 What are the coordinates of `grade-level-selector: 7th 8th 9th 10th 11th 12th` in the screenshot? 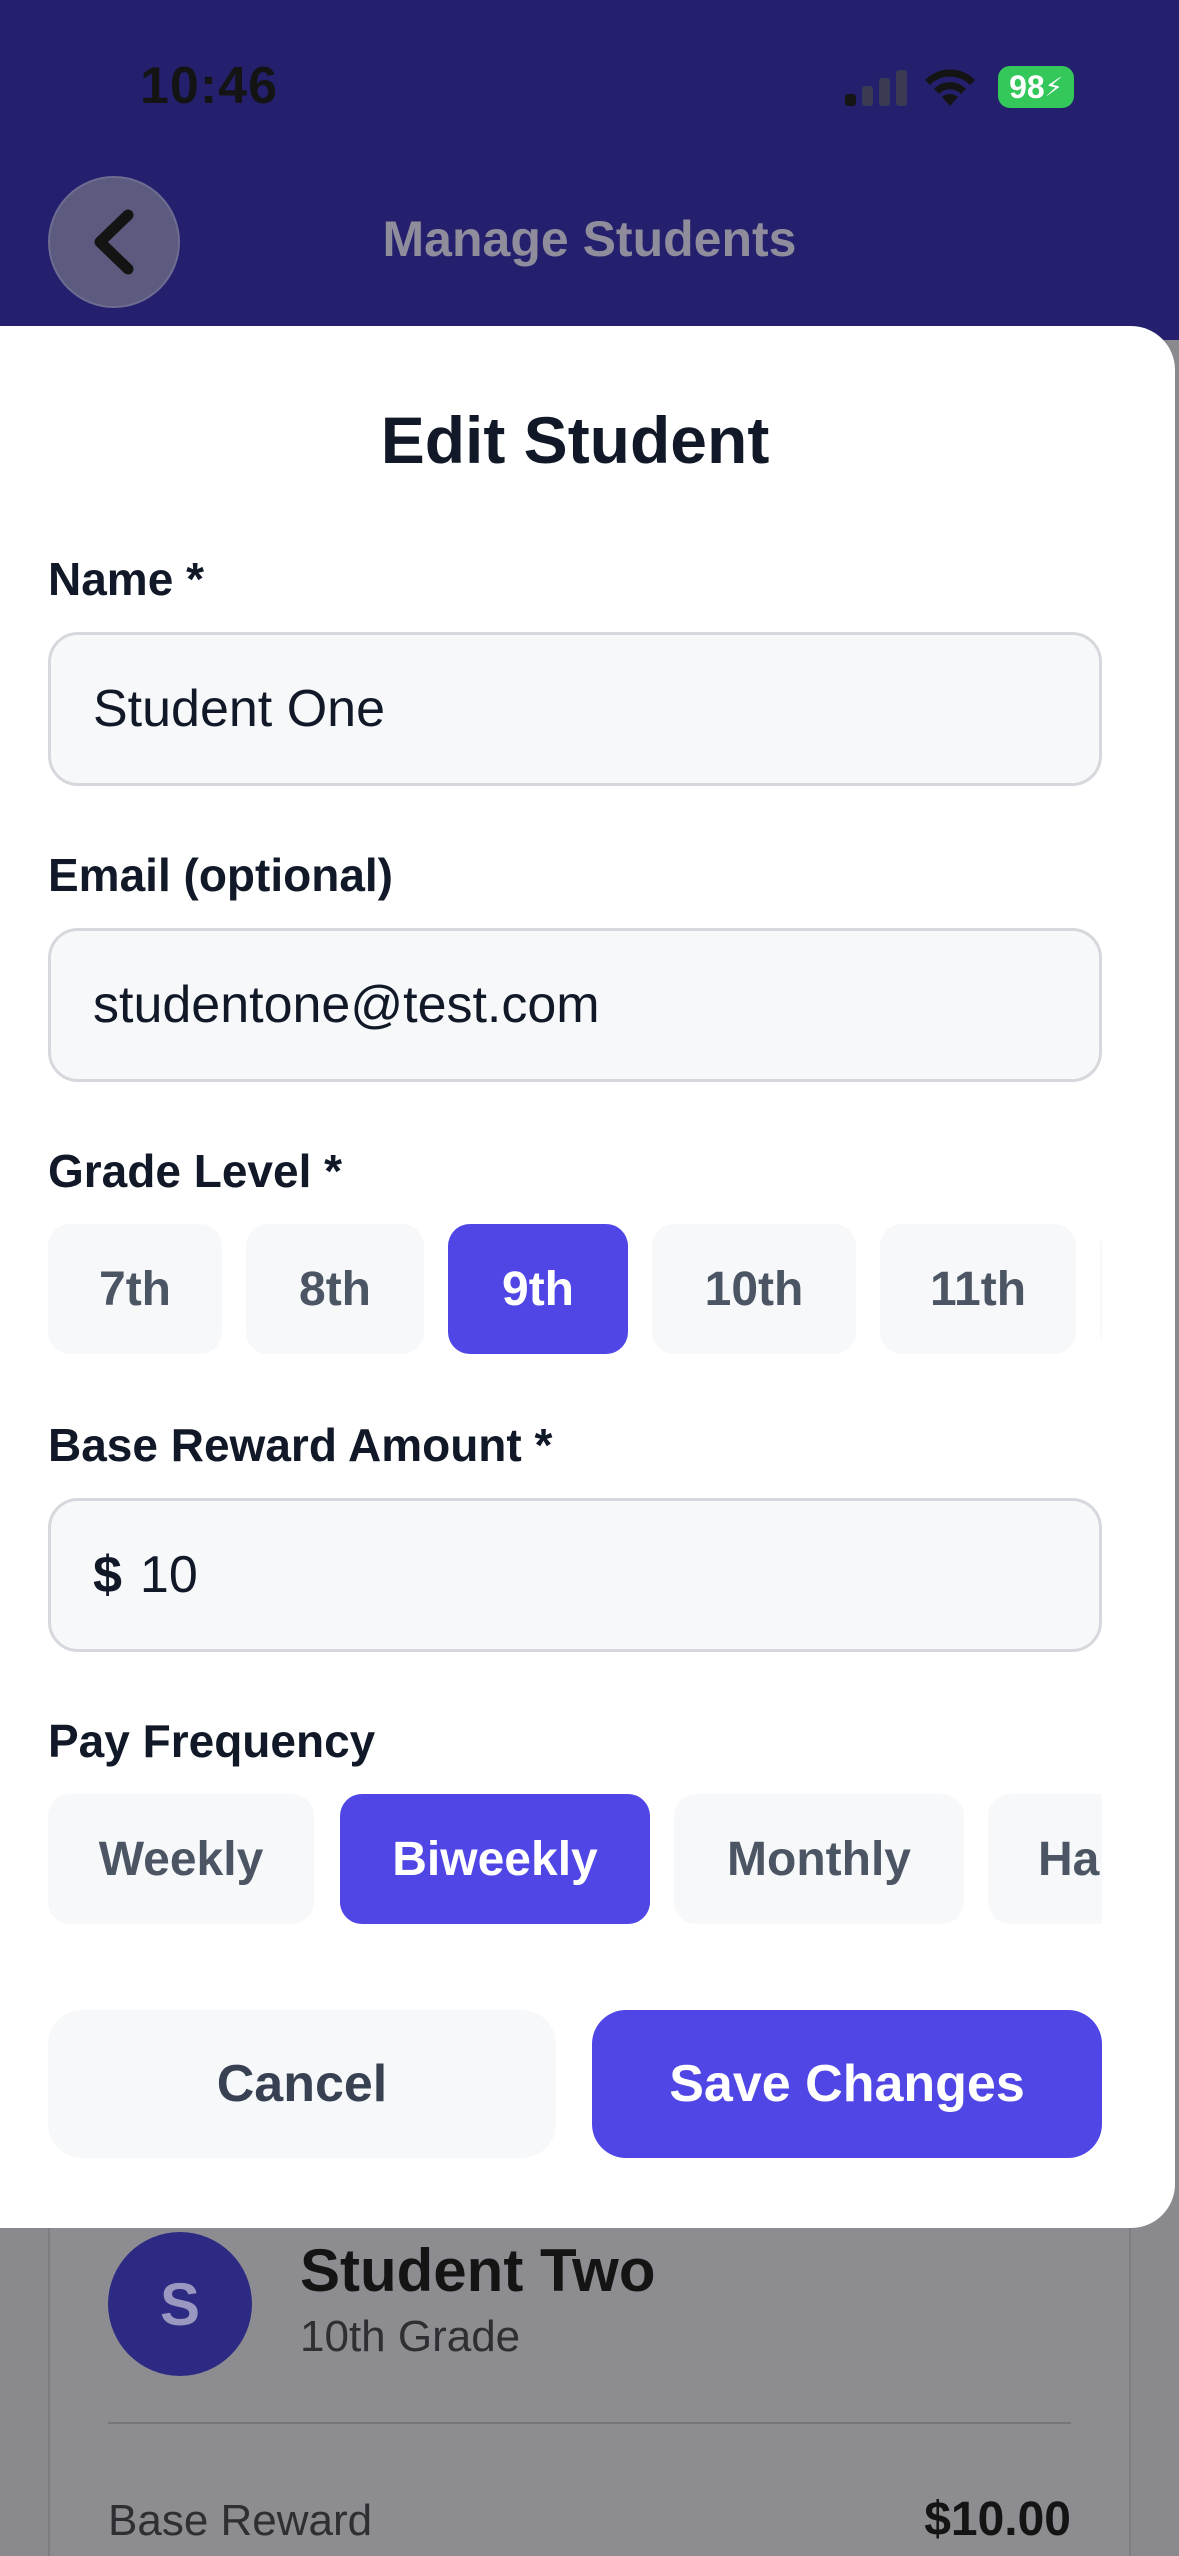 It's located at (575, 1289).